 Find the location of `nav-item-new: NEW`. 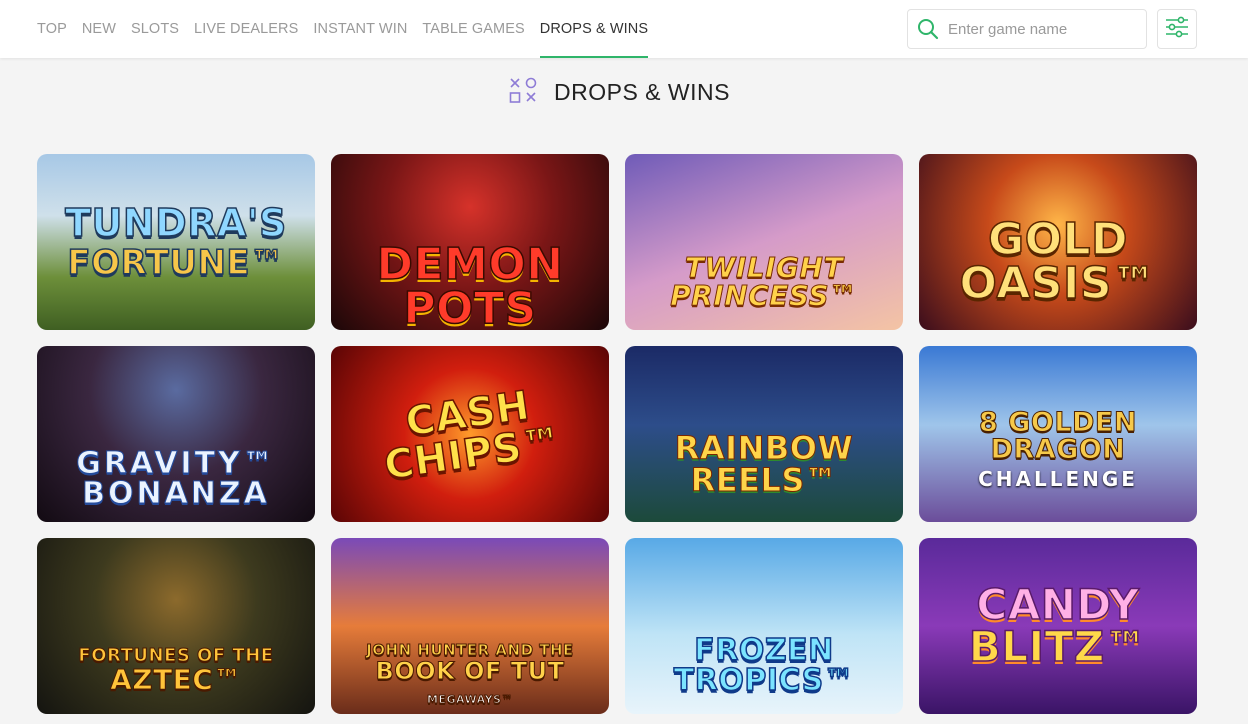

nav-item-new: NEW is located at coordinates (99, 29).